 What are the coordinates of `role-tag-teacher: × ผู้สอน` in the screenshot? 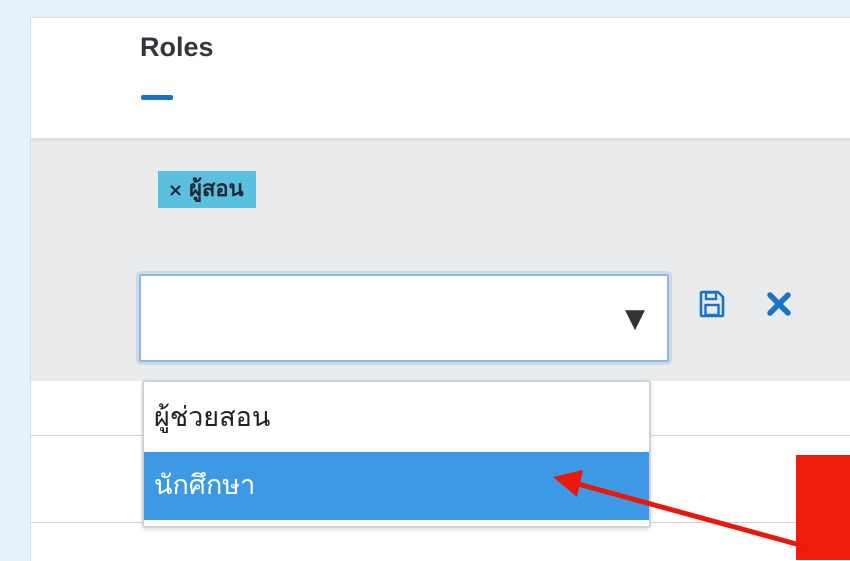 It's located at (207, 189).